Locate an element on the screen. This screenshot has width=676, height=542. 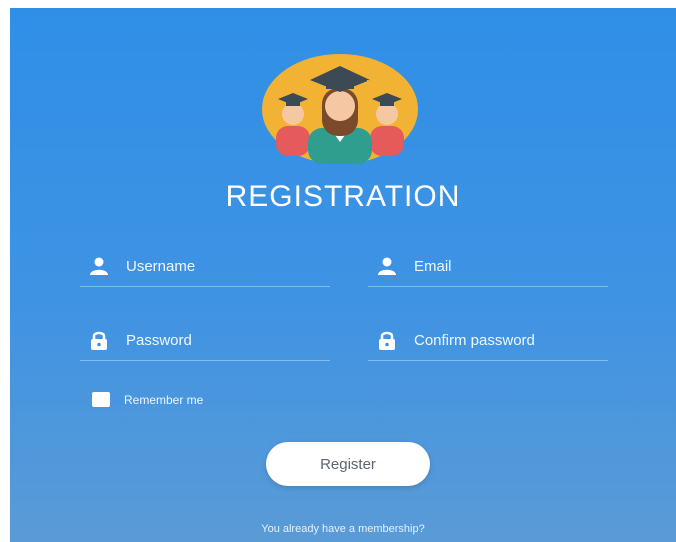
membership-link: You already have a membership? is located at coordinates (343, 529).